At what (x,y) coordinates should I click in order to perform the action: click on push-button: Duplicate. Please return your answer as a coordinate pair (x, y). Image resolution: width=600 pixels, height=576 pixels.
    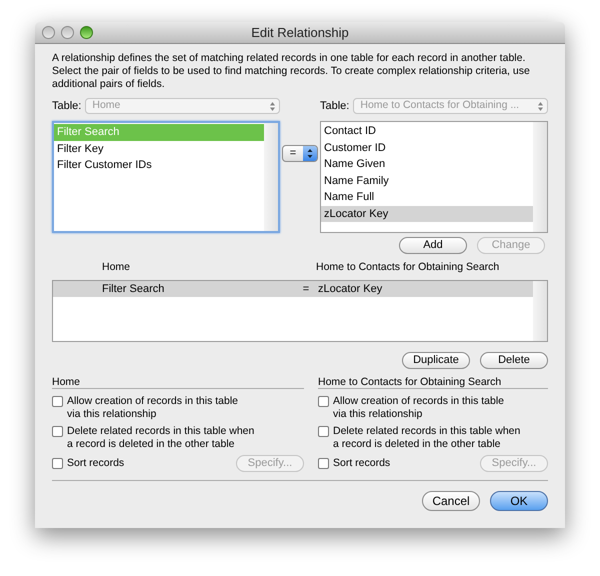
    Looking at the image, I should click on (436, 360).